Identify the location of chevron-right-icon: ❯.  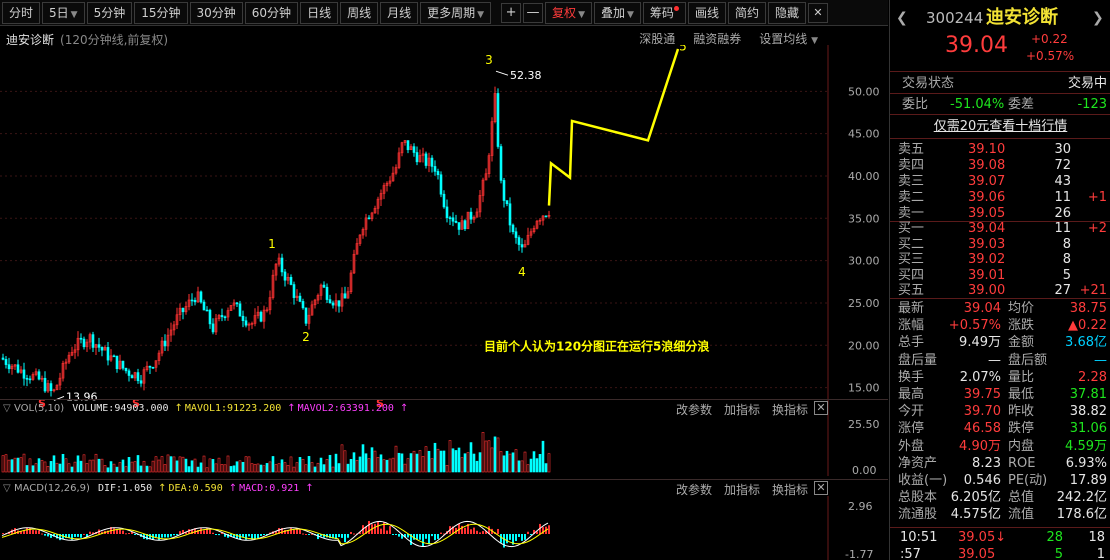
(1098, 18).